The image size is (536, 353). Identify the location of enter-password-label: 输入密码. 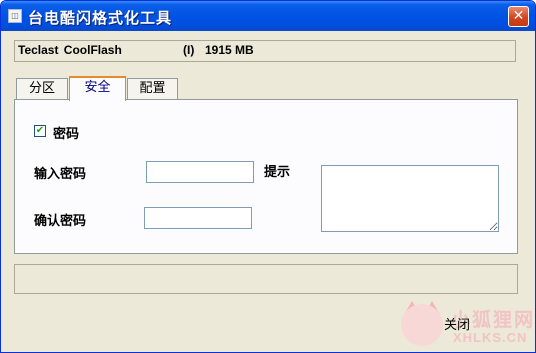
(60, 174).